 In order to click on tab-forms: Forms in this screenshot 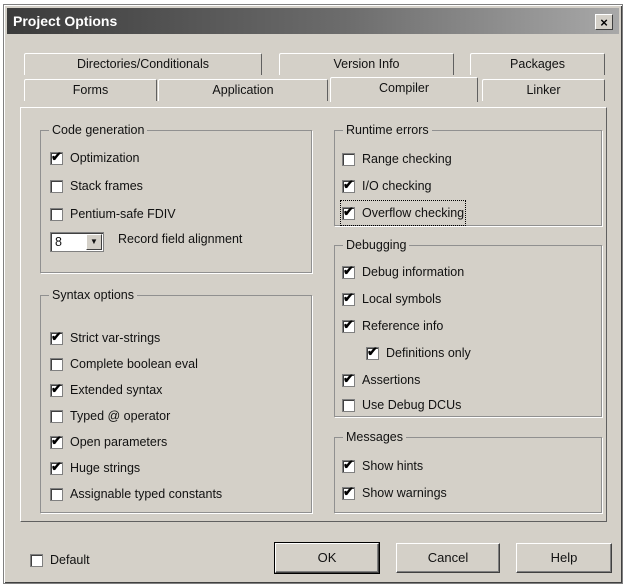, I will do `click(90, 90)`.